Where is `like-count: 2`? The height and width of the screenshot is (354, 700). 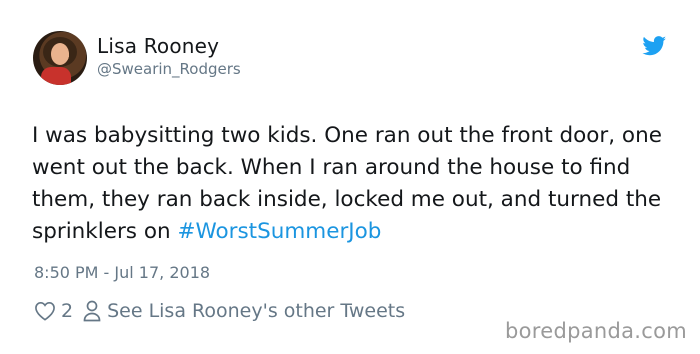
like-count: 2 is located at coordinates (67, 311).